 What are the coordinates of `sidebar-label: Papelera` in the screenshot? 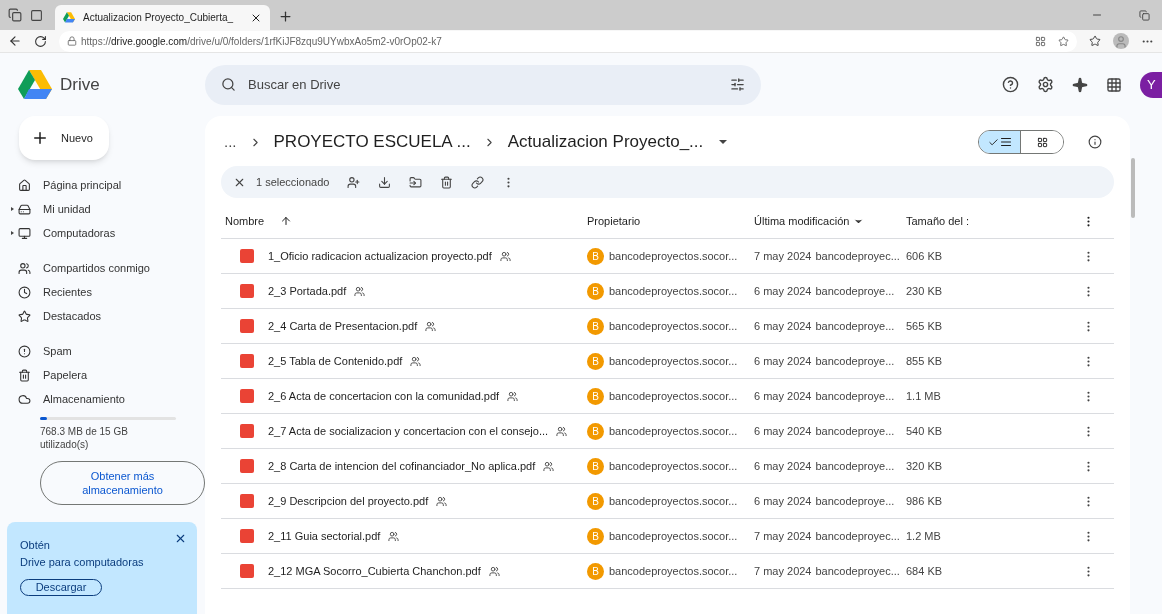 It's located at (65, 375).